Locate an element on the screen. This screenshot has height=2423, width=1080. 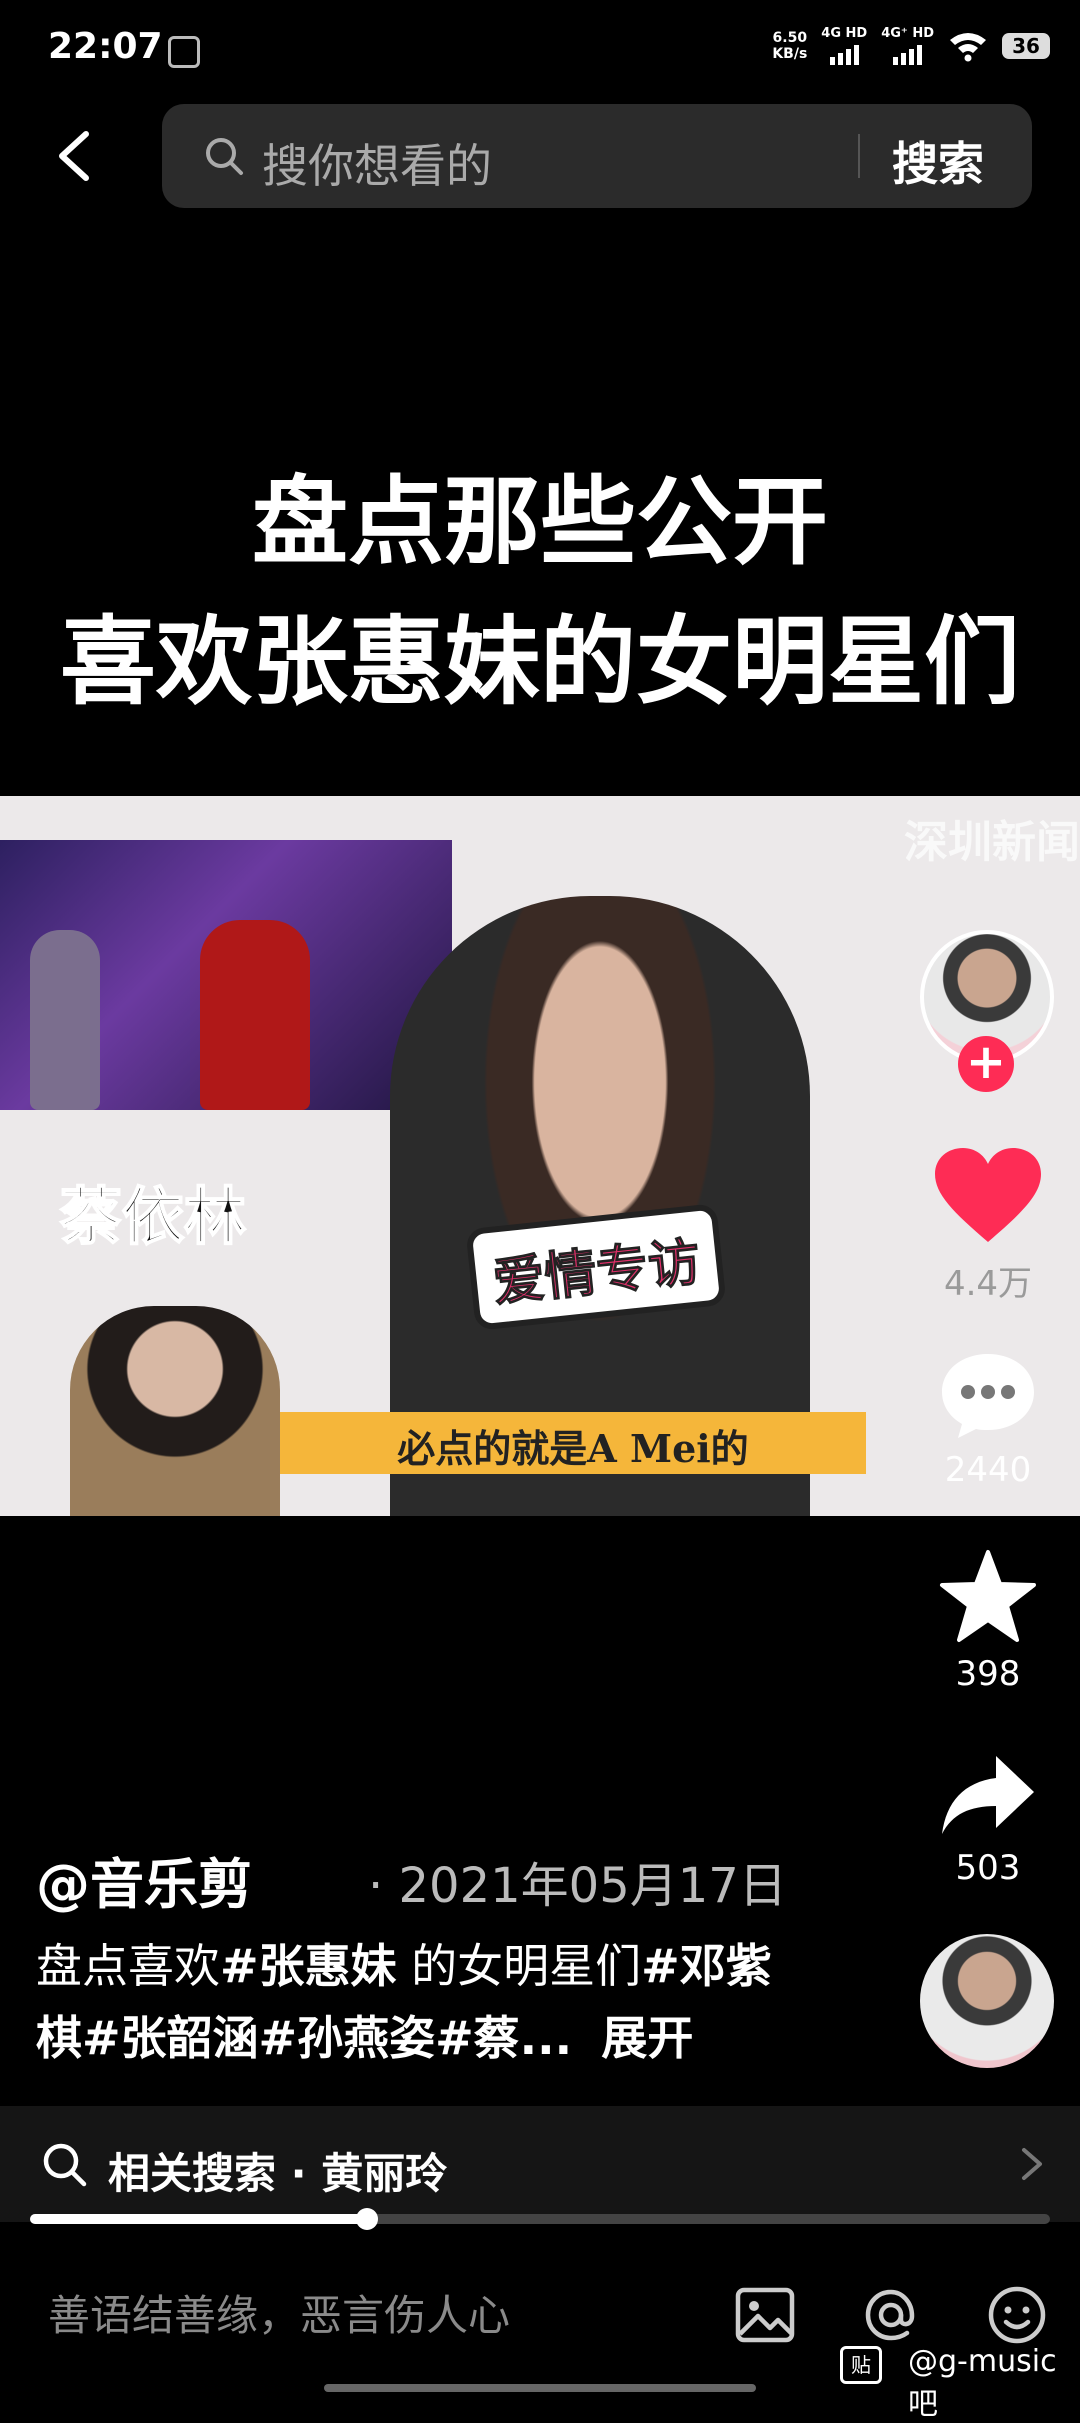
inset-singer-right is located at coordinates (255, 1015).